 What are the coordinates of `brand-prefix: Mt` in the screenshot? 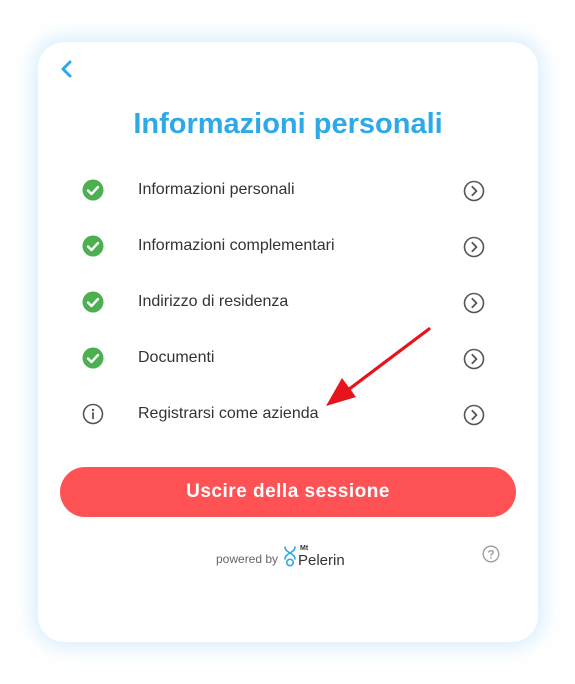 It's located at (304, 548).